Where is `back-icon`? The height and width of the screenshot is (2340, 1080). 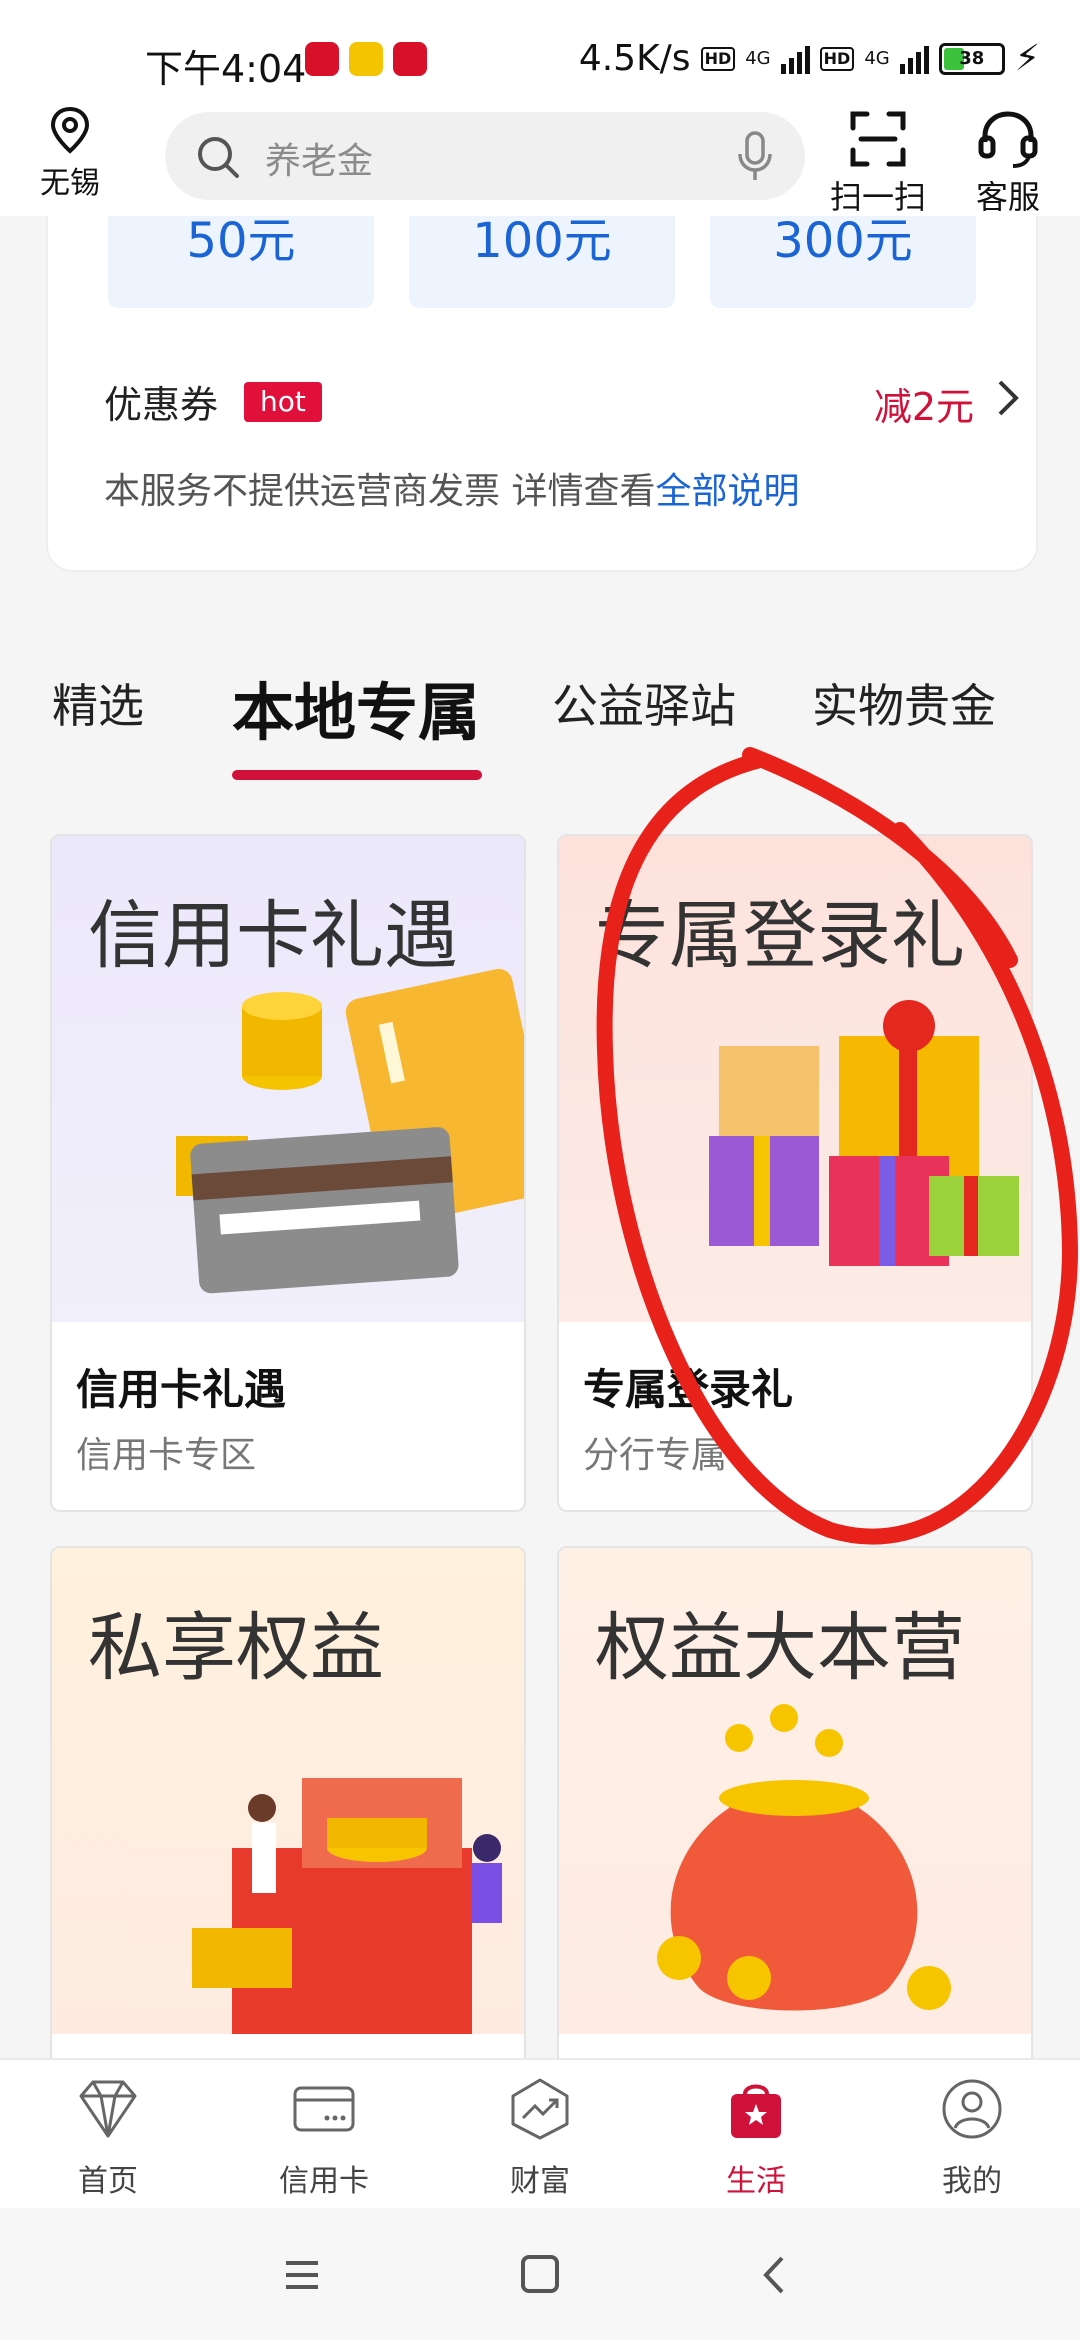
back-icon is located at coordinates (776, 2275).